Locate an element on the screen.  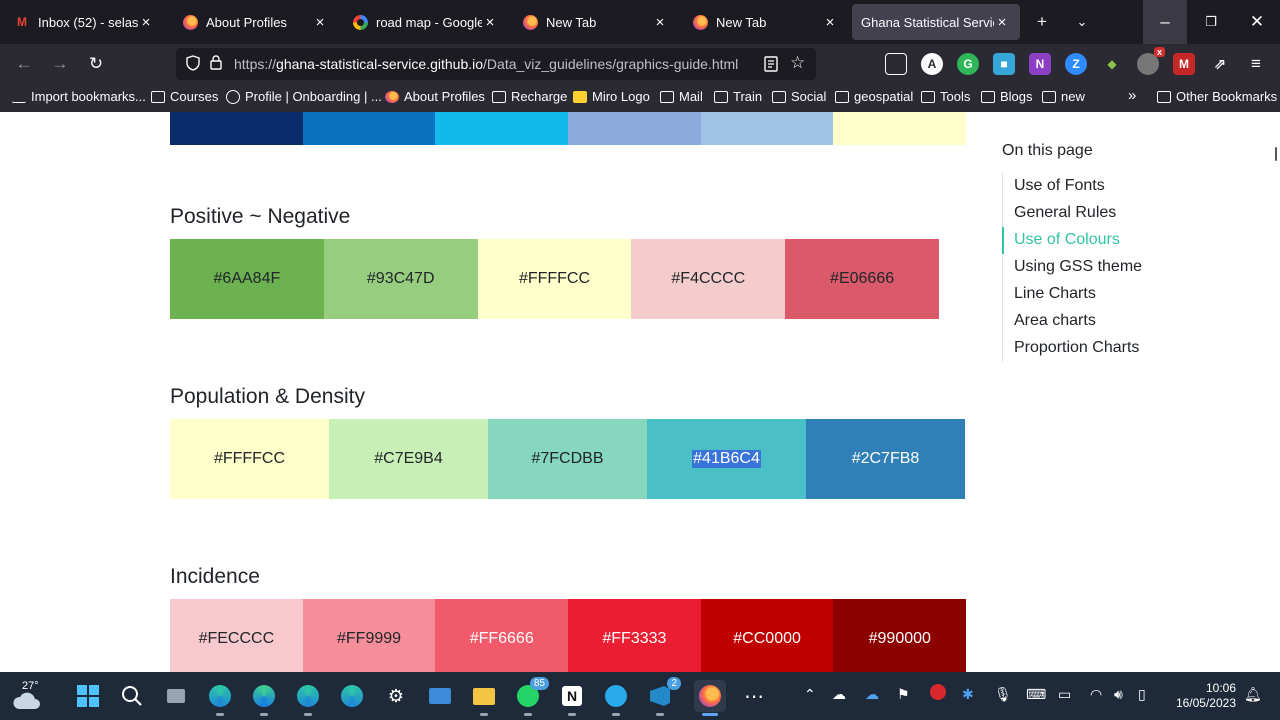
toc-link: Area charts is located at coordinates (1122, 321).